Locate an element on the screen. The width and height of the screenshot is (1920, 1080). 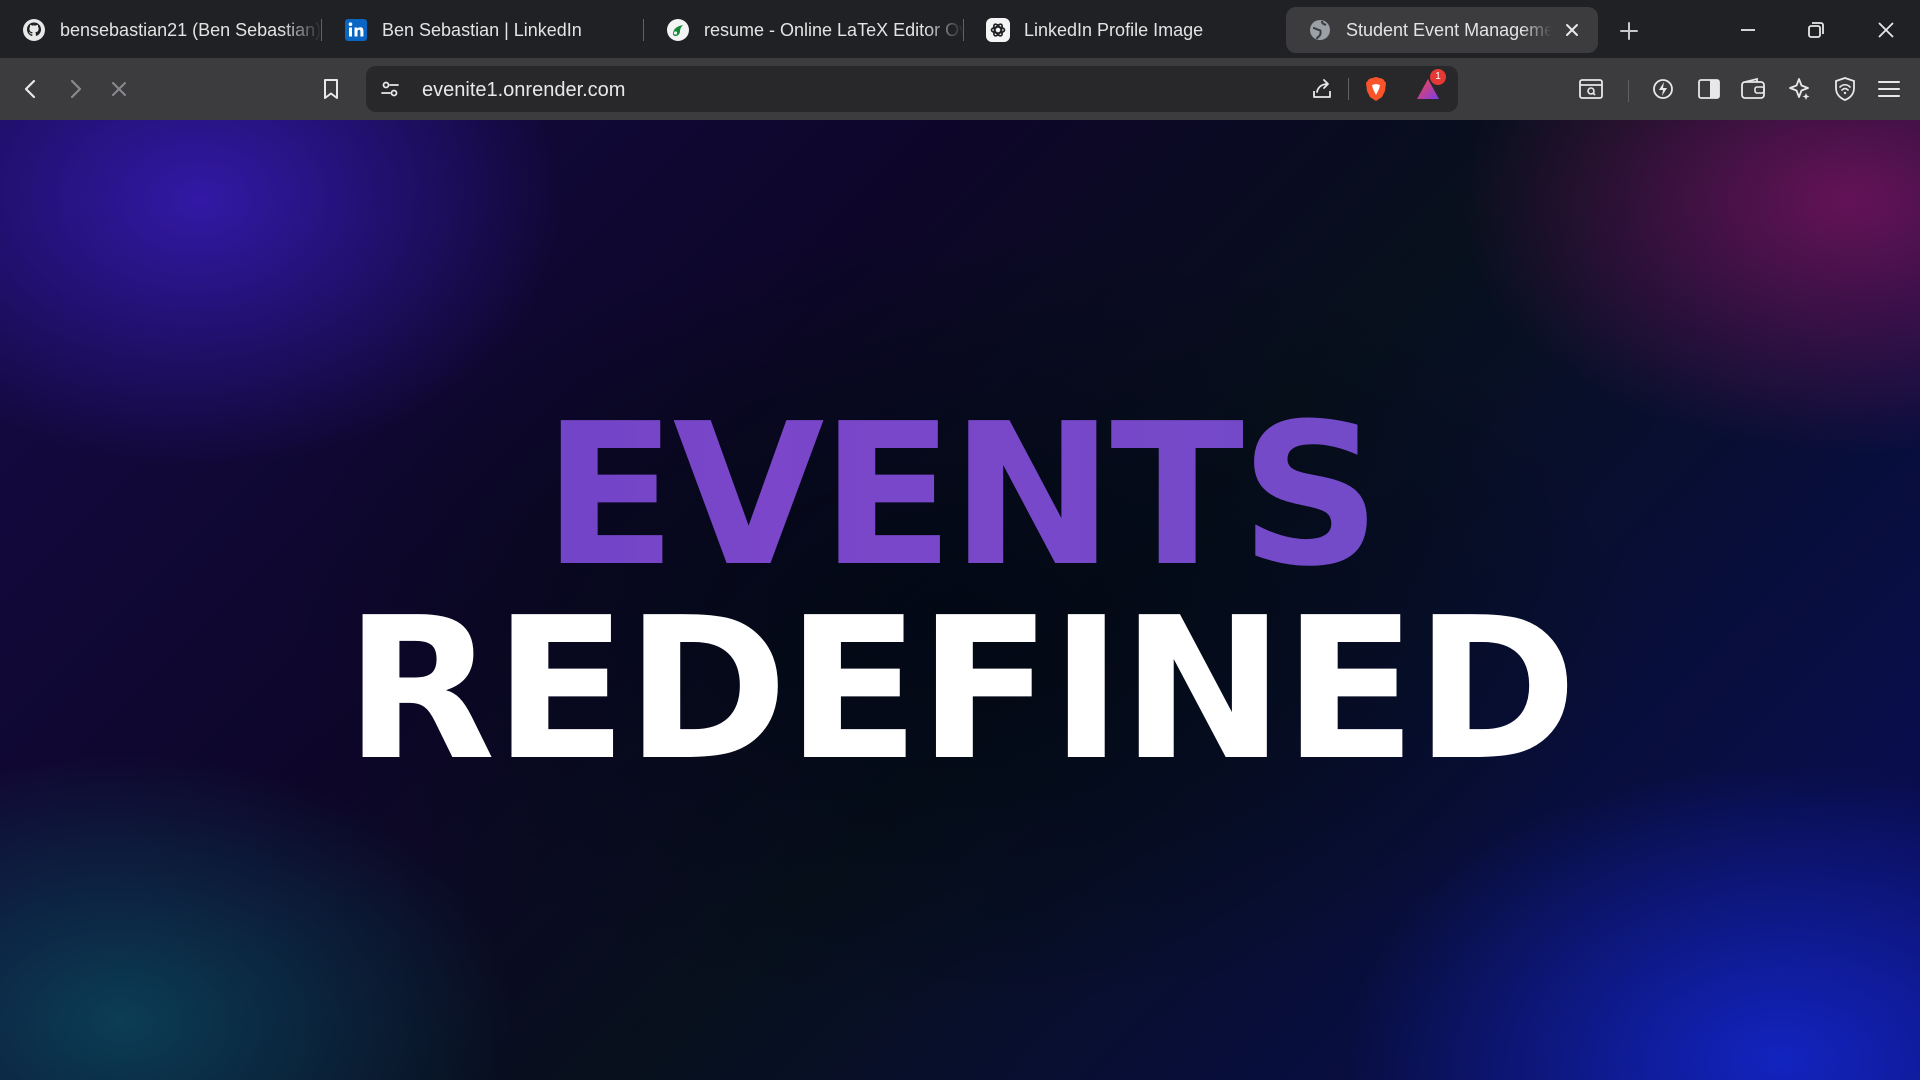
tab-search-icon is located at coordinates (1591, 89).